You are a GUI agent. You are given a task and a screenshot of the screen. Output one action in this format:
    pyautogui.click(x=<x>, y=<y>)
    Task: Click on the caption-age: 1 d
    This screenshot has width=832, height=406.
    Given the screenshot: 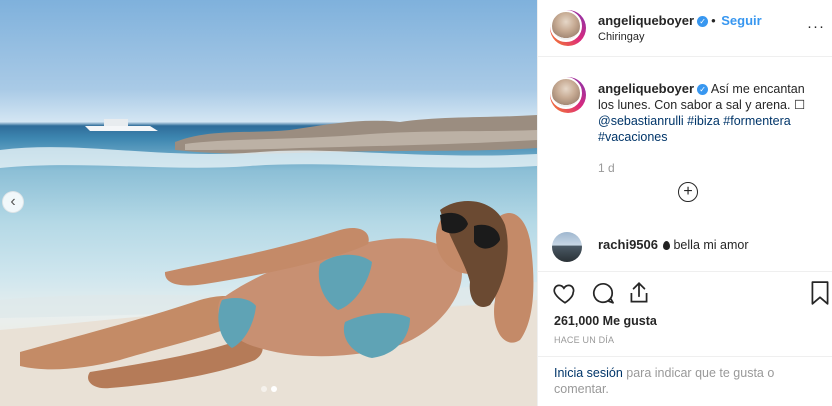 What is the action you would take?
    pyautogui.click(x=606, y=168)
    